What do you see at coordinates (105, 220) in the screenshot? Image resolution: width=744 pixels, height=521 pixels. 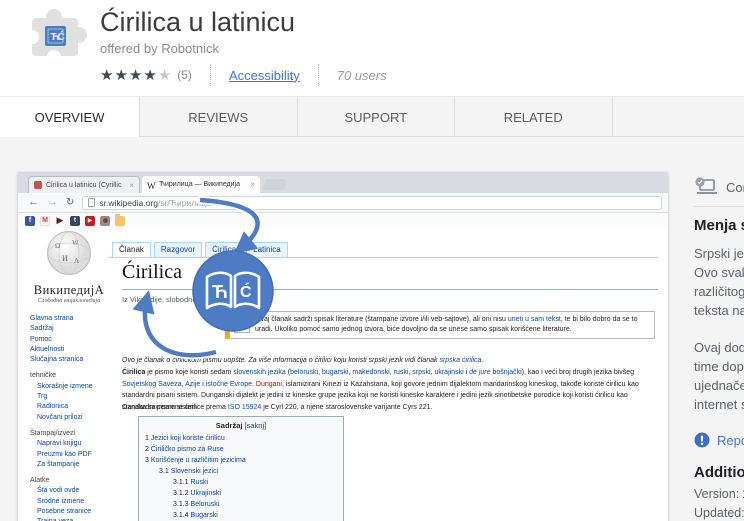 I see `camera-icon` at bounding box center [105, 220].